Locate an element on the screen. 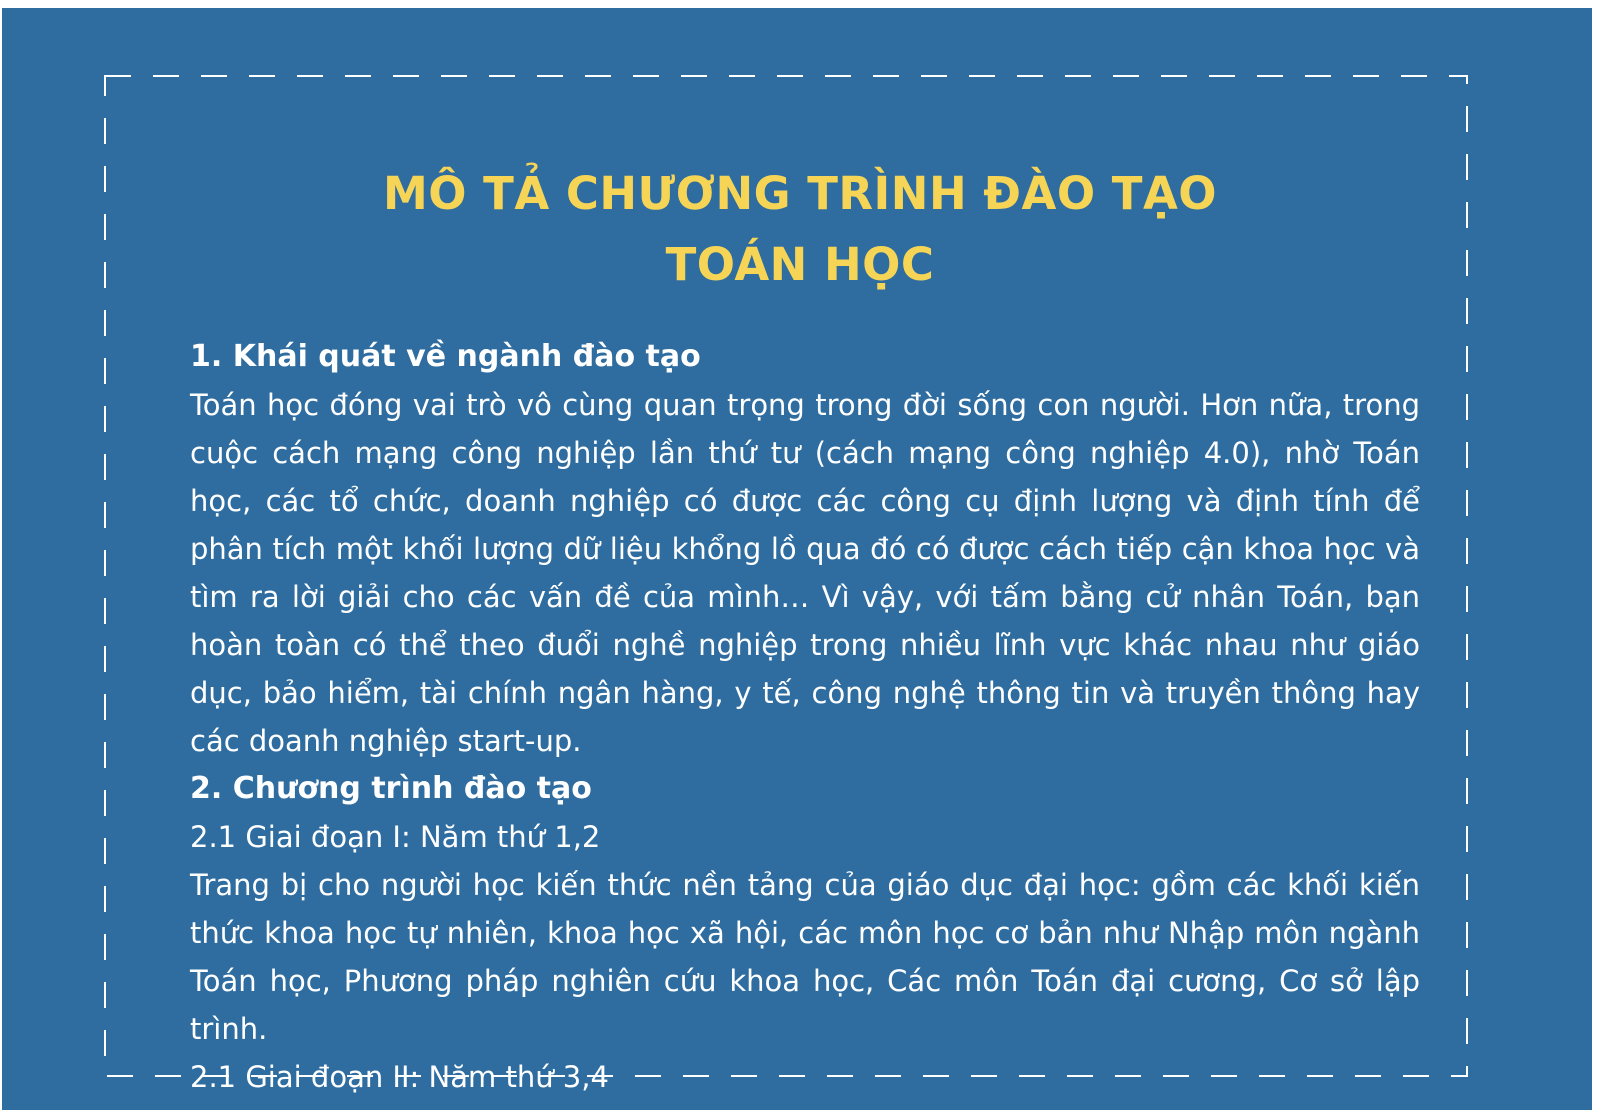 This screenshot has height=1110, width=1600. stage-1-label: 2.1 Giai đoạn I: Năm thứ 1,2 is located at coordinates (395, 837).